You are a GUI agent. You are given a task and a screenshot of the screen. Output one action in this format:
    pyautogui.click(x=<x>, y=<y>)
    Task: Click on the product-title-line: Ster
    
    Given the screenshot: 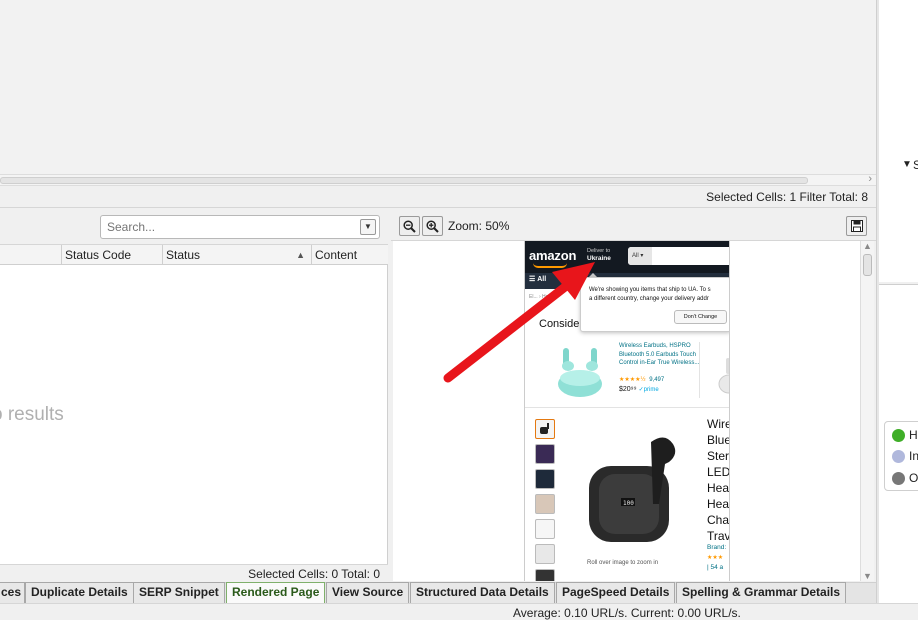 What is the action you would take?
    pyautogui.click(x=718, y=456)
    